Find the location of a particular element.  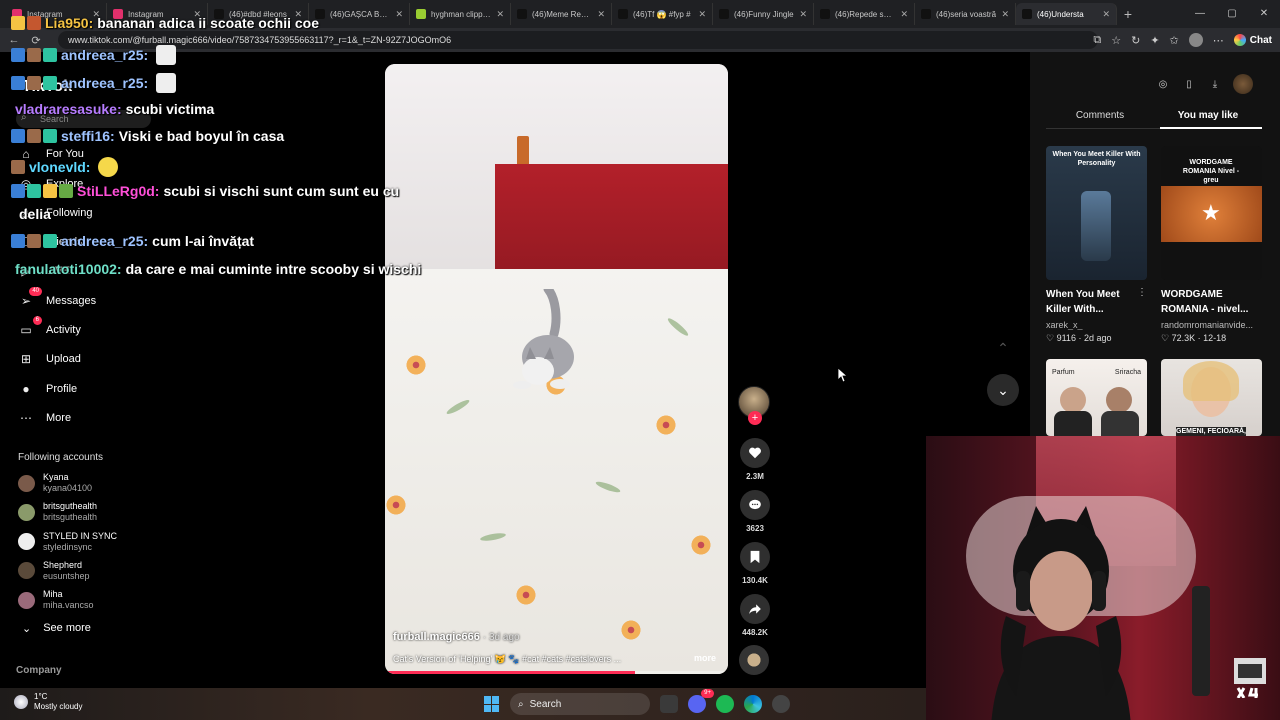

compass-icon: ◎ is located at coordinates (1163, 84).